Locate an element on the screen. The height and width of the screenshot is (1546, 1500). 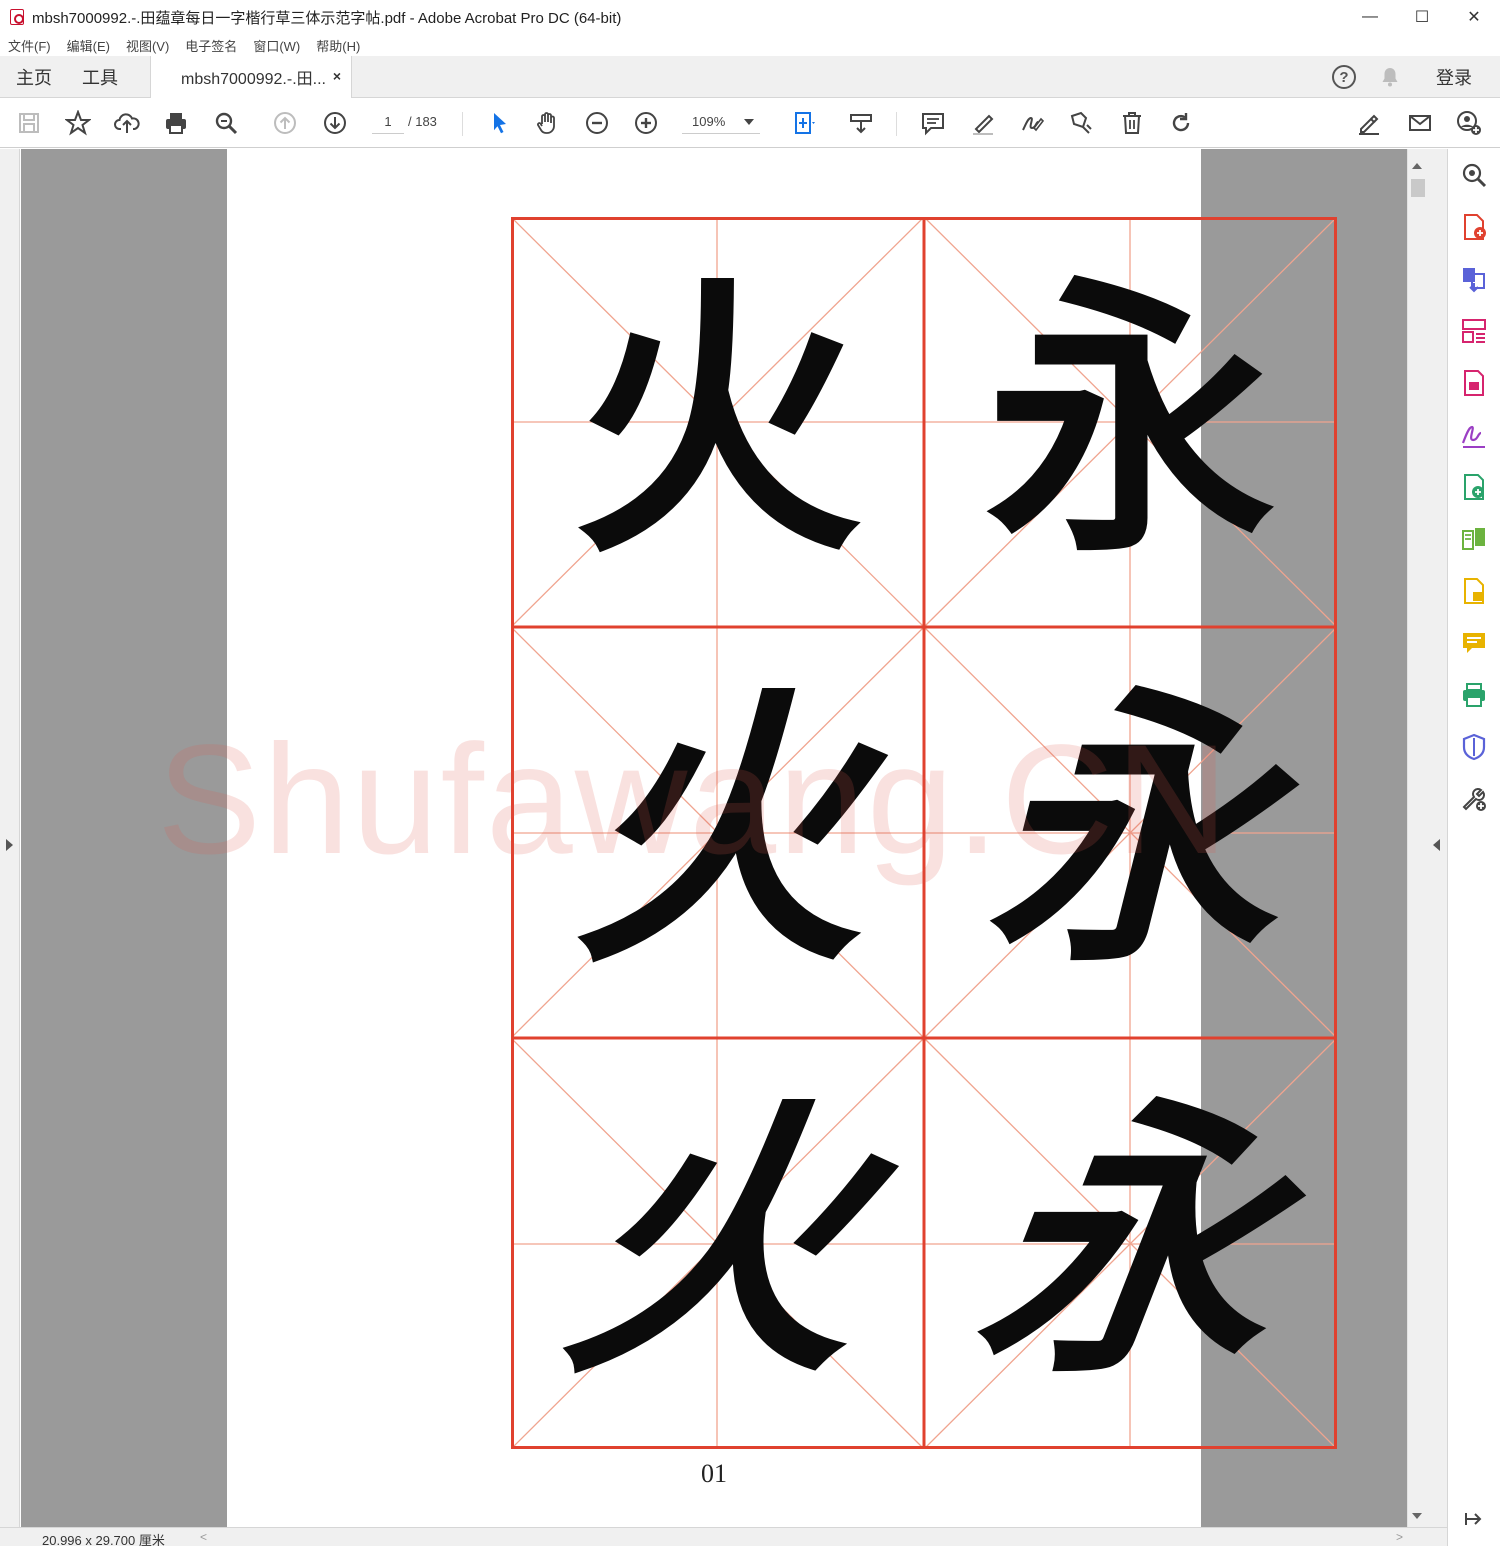
add-user-icon is located at coordinates (1469, 123).